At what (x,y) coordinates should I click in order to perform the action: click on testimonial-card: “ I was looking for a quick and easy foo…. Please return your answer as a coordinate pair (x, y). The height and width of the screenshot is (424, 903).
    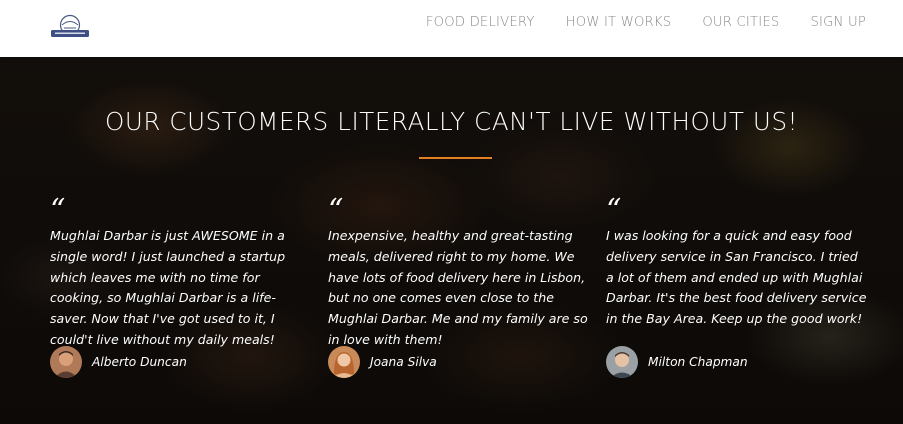
    Looking at the image, I should click on (737, 285).